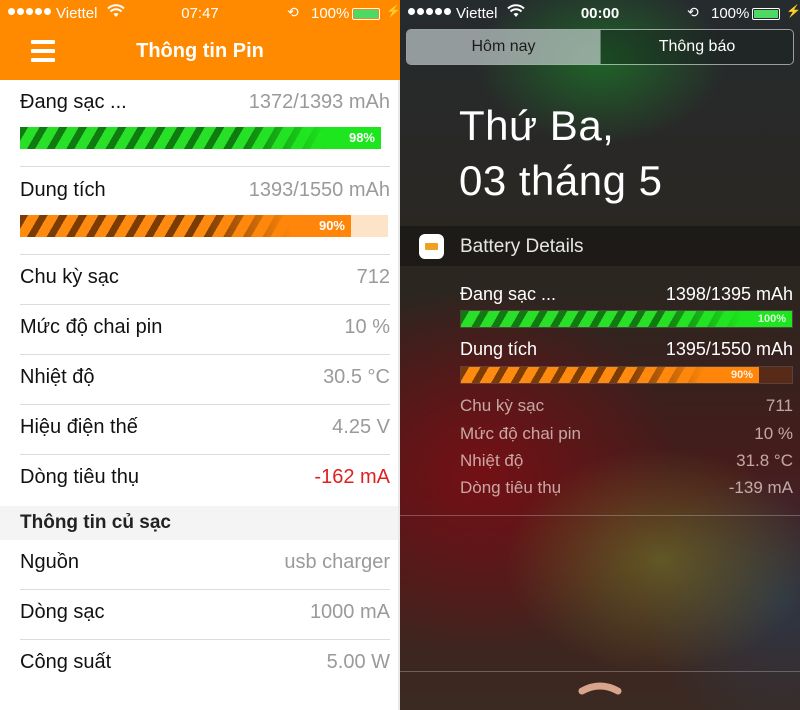 The image size is (800, 710). Describe the element at coordinates (373, 277) in the screenshot. I see `row-value: 712` at that location.